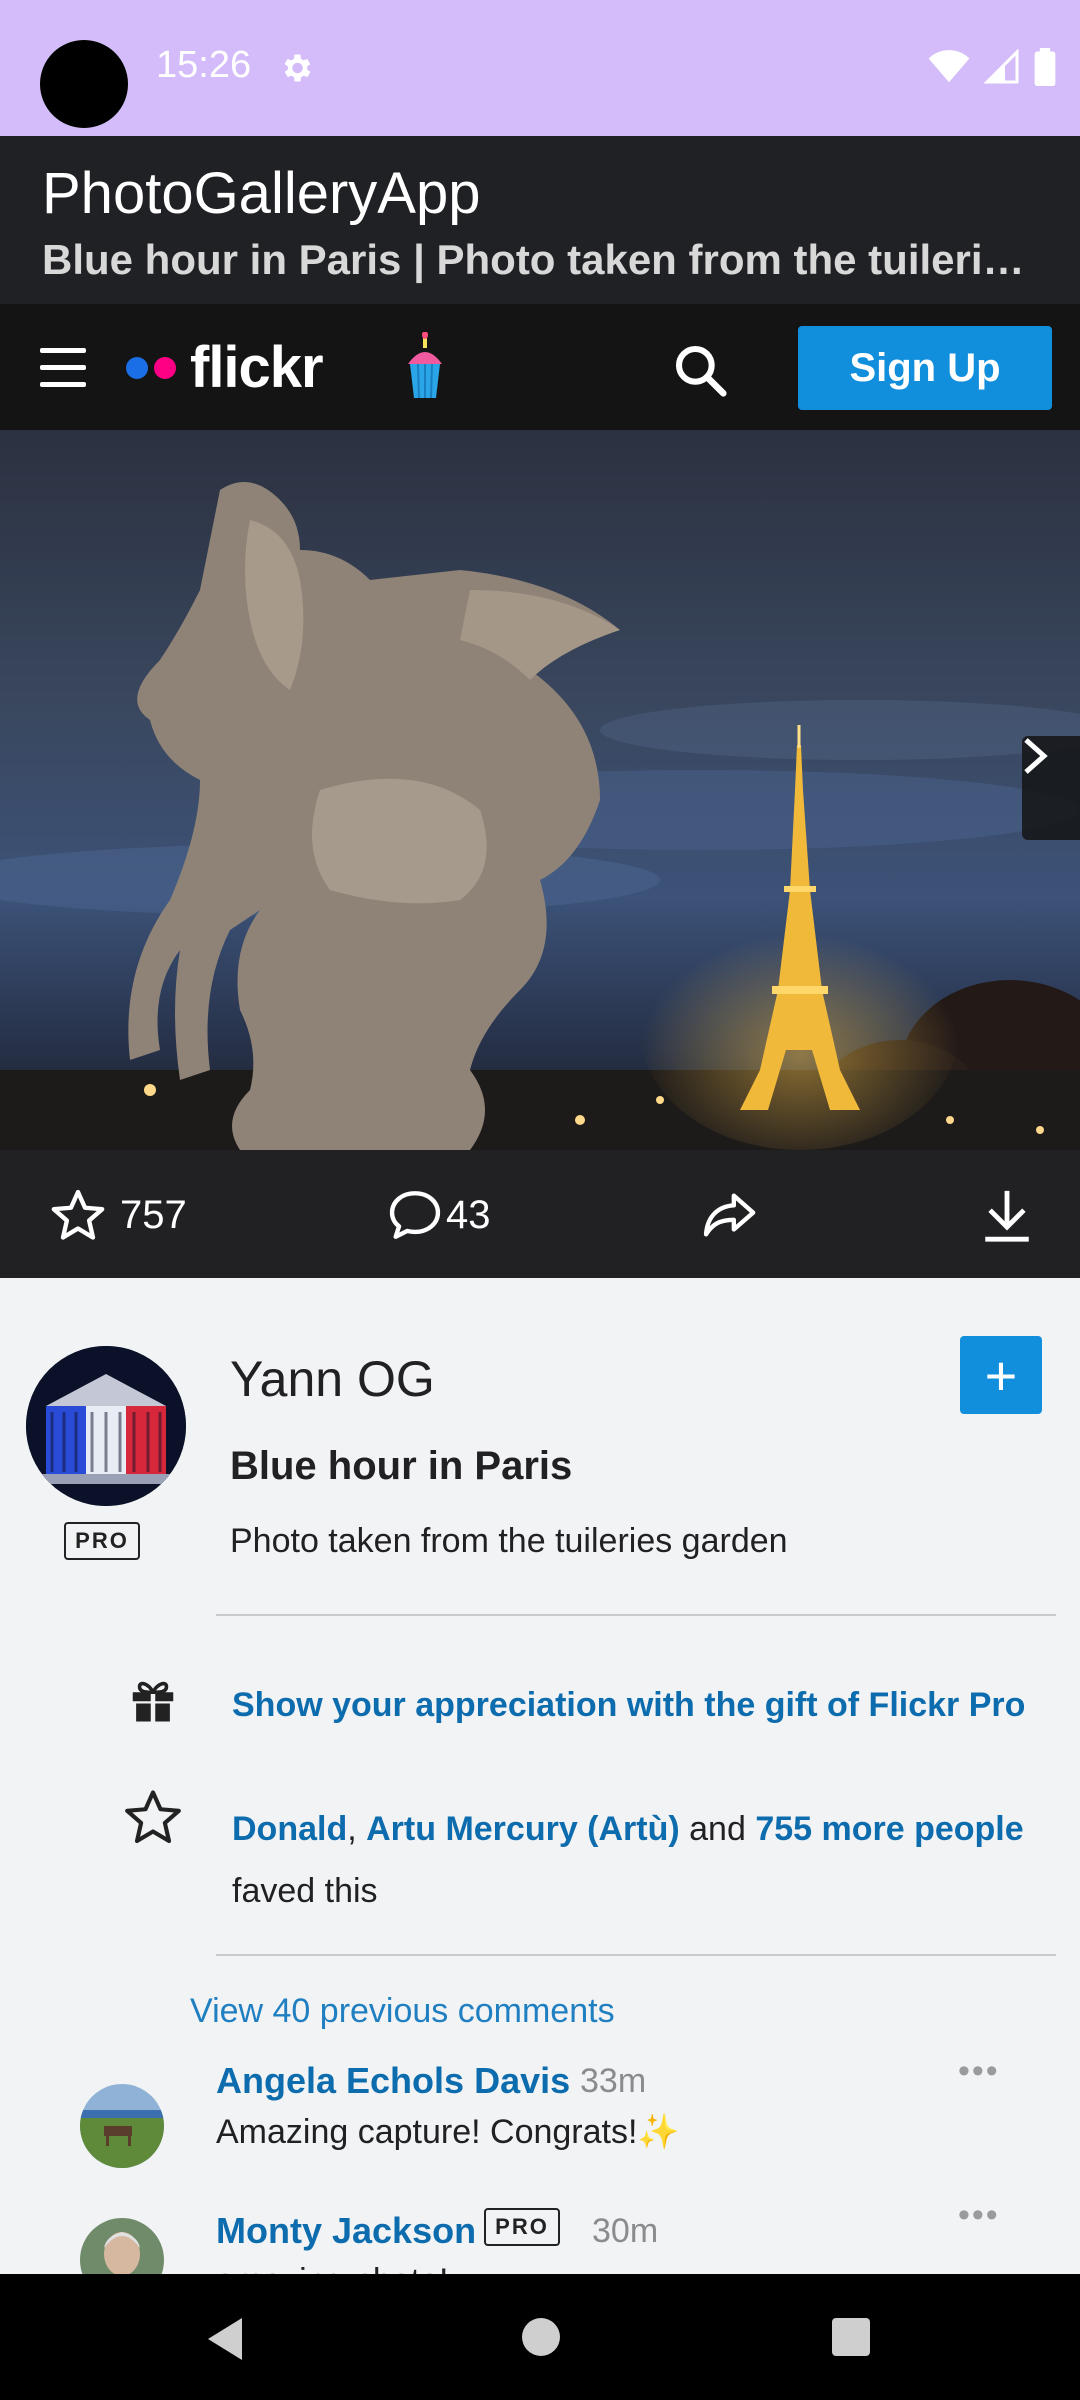 This screenshot has height=2400, width=1080. Describe the element at coordinates (261, 193) in the screenshot. I see `app-title: PhotoGalleryApp` at that location.